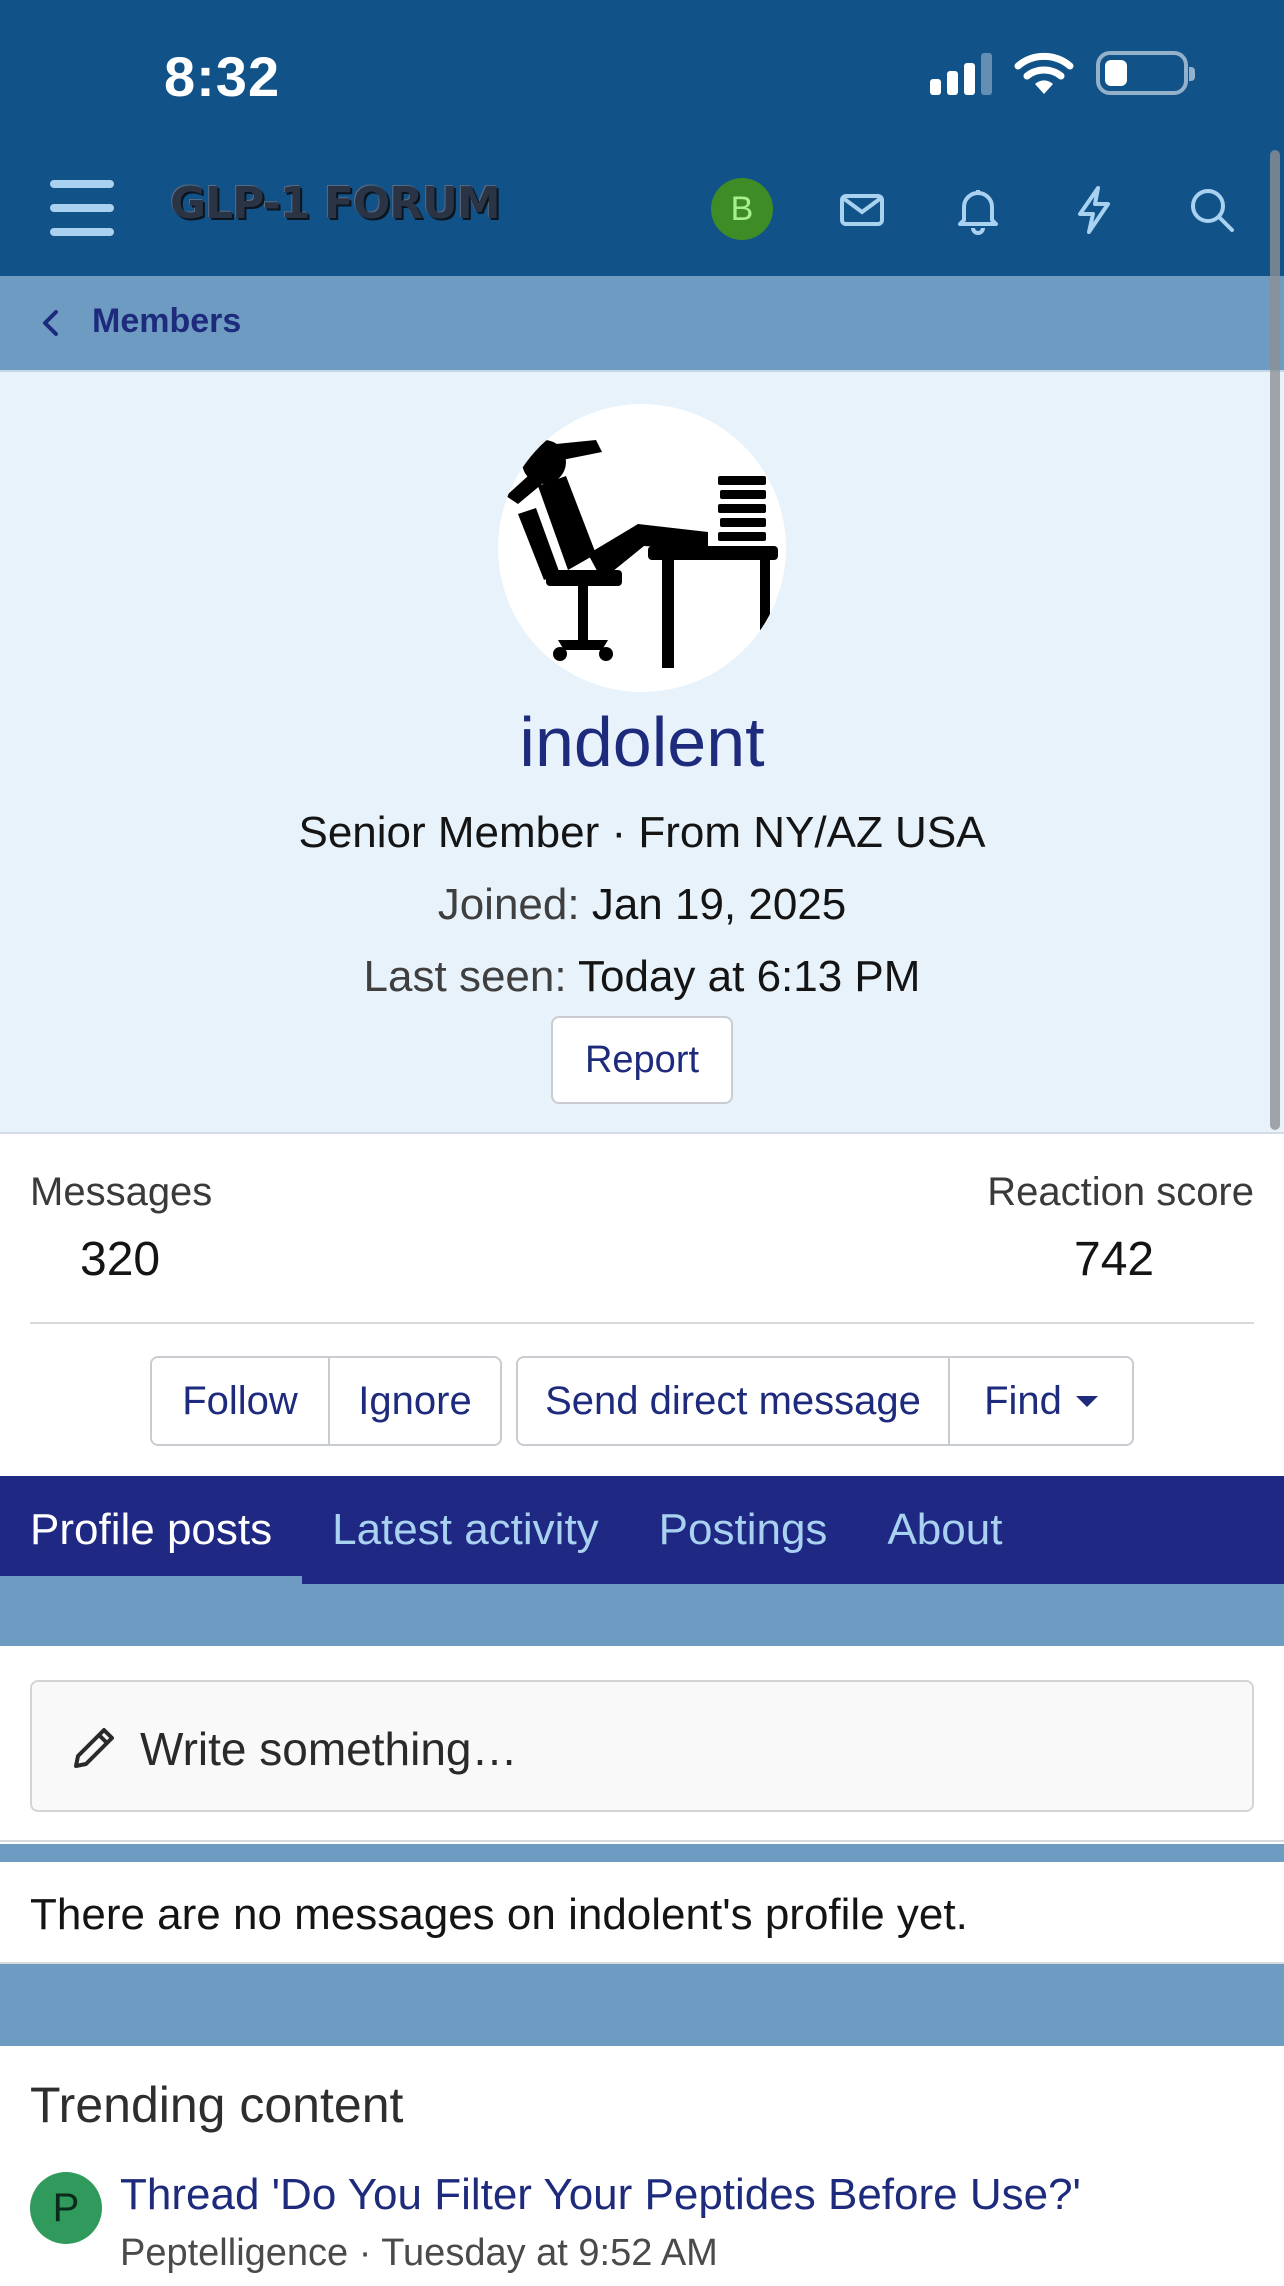 Image resolution: width=1284 pixels, height=2286 pixels. I want to click on find-dropdown-button: Find, so click(1040, 1401).